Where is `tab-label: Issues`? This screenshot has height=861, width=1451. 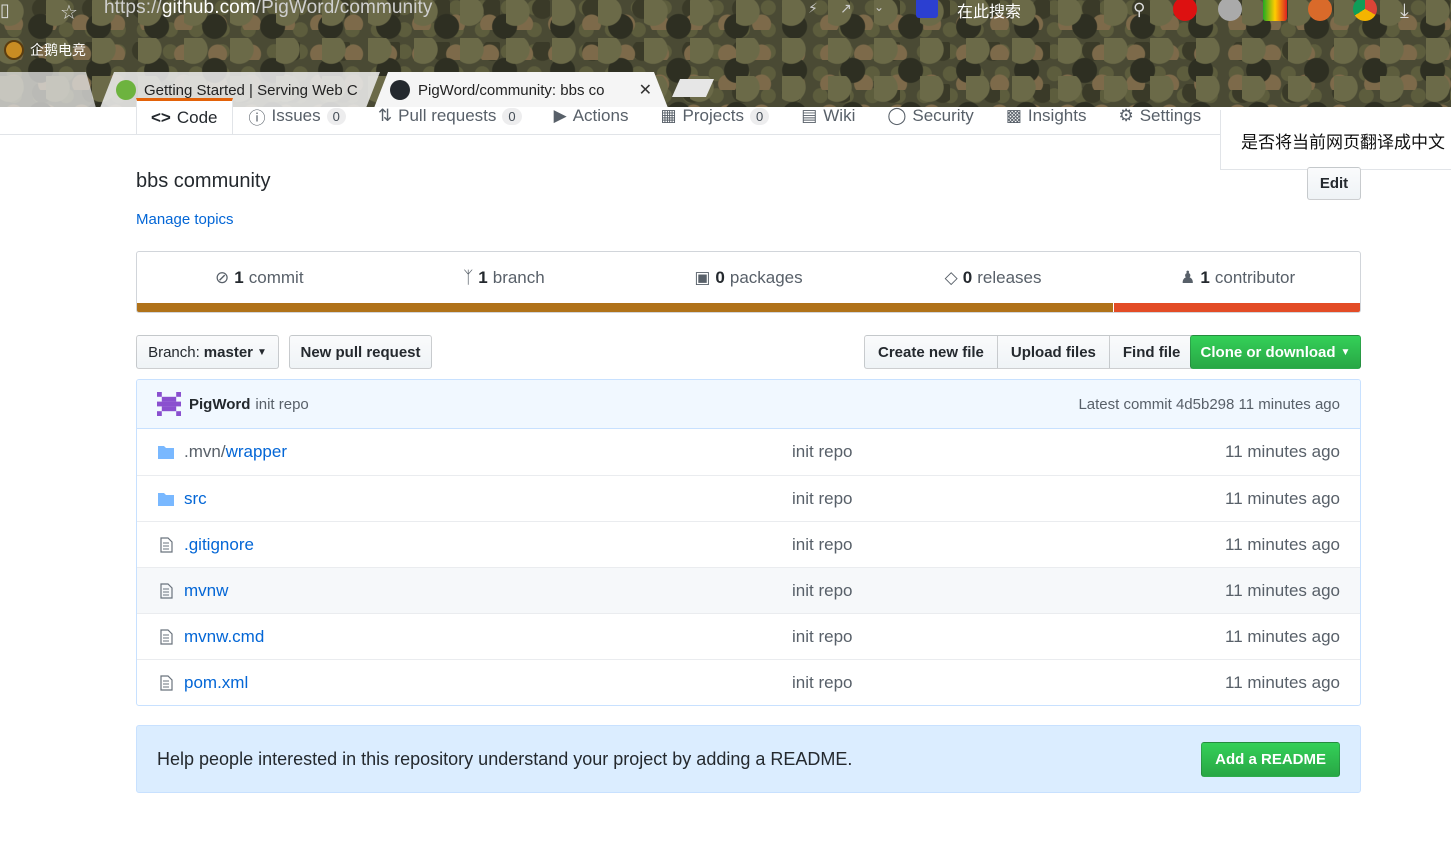 tab-label: Issues is located at coordinates (296, 115).